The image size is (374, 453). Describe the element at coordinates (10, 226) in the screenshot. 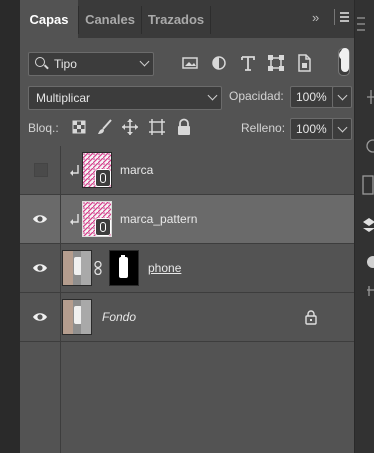

I see `left-workspace-strip` at that location.